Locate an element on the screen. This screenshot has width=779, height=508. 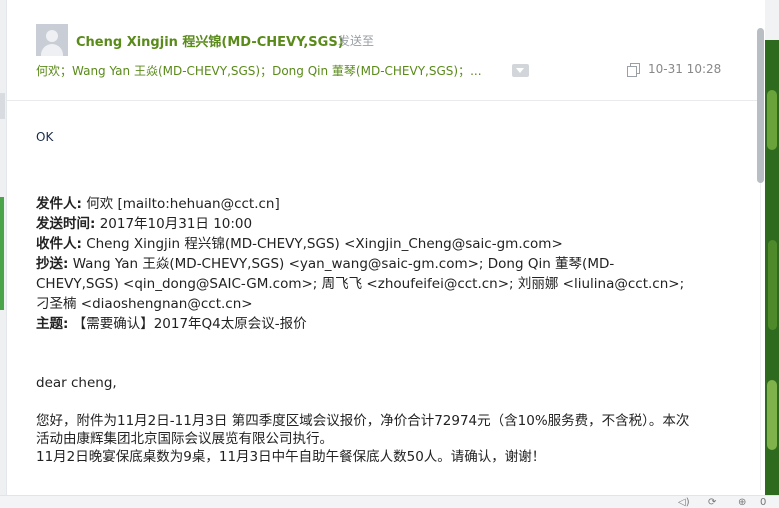
share-icon: ⊕ is located at coordinates (742, 502).